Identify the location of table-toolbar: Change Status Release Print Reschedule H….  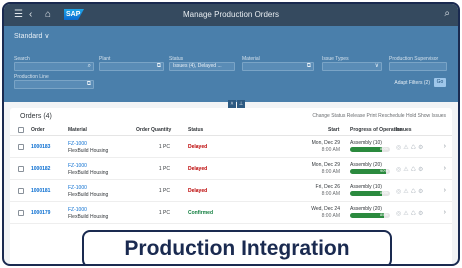
(379, 116).